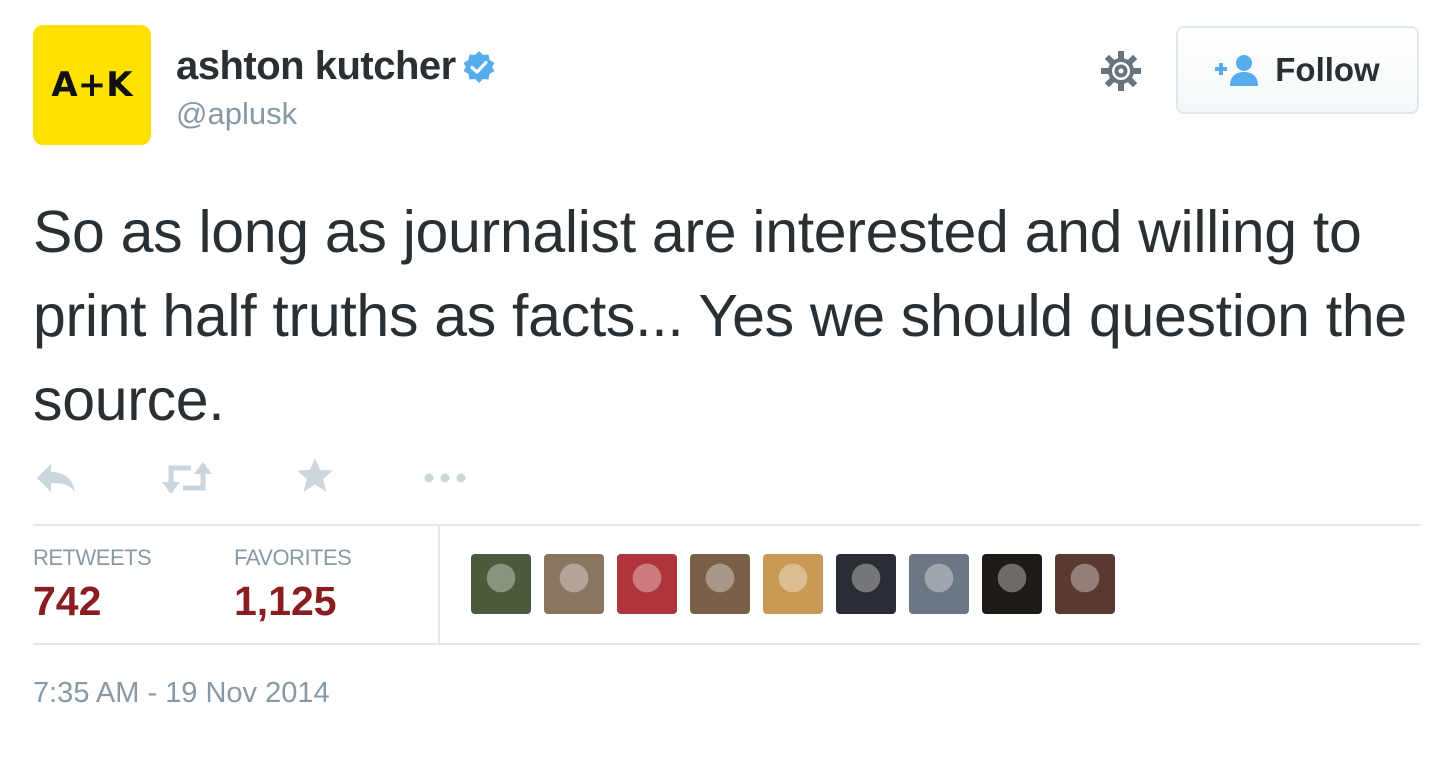  What do you see at coordinates (445, 478) in the screenshot?
I see `more-dots-icon` at bounding box center [445, 478].